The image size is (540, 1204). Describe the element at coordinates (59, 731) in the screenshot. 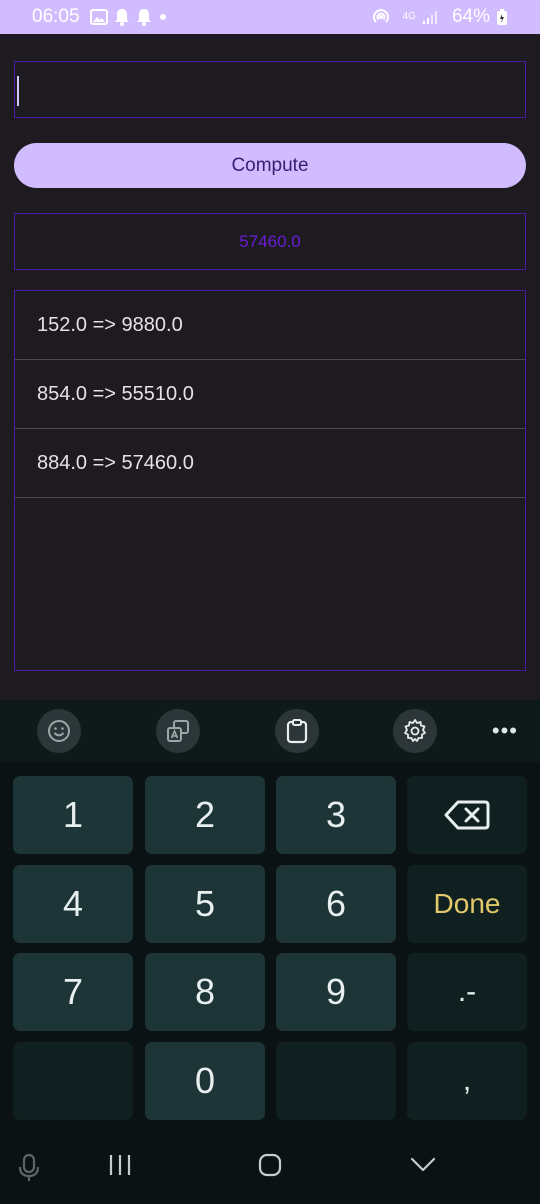

I see `emoji-icon` at that location.